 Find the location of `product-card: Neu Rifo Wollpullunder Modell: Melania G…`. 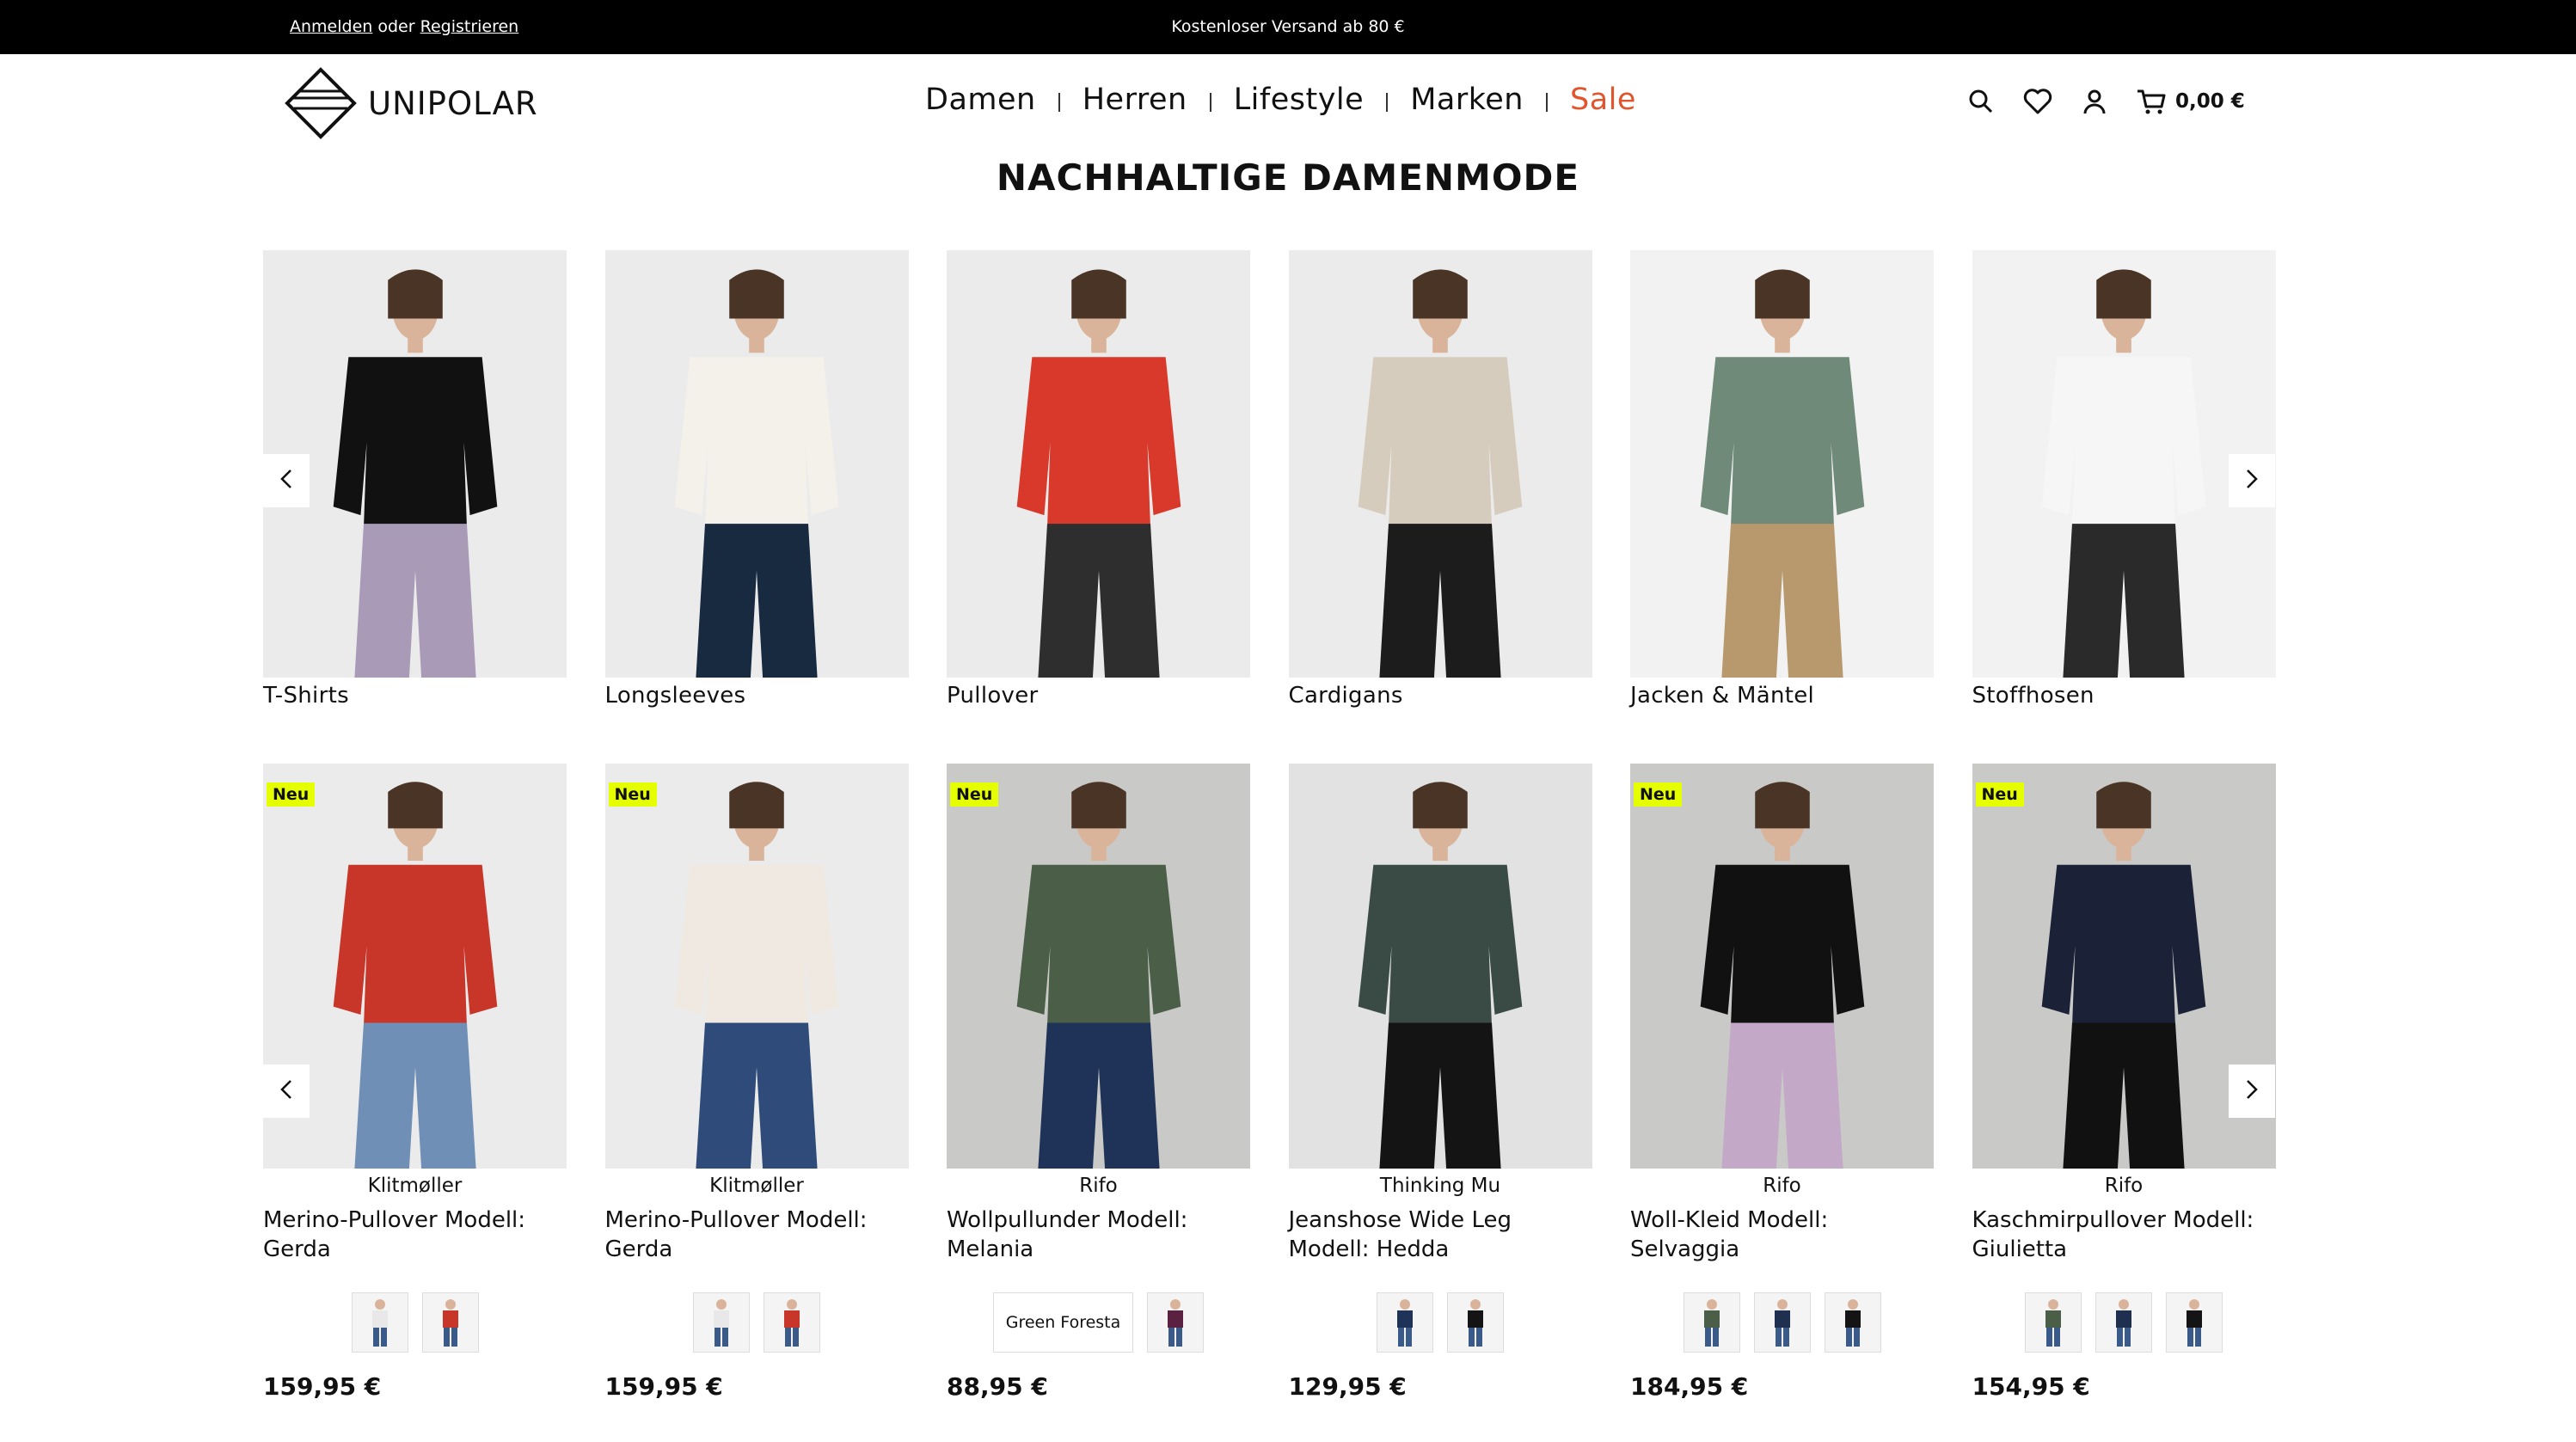

product-card: Neu Rifo Wollpullunder Modell: Melania G… is located at coordinates (1098, 1082).